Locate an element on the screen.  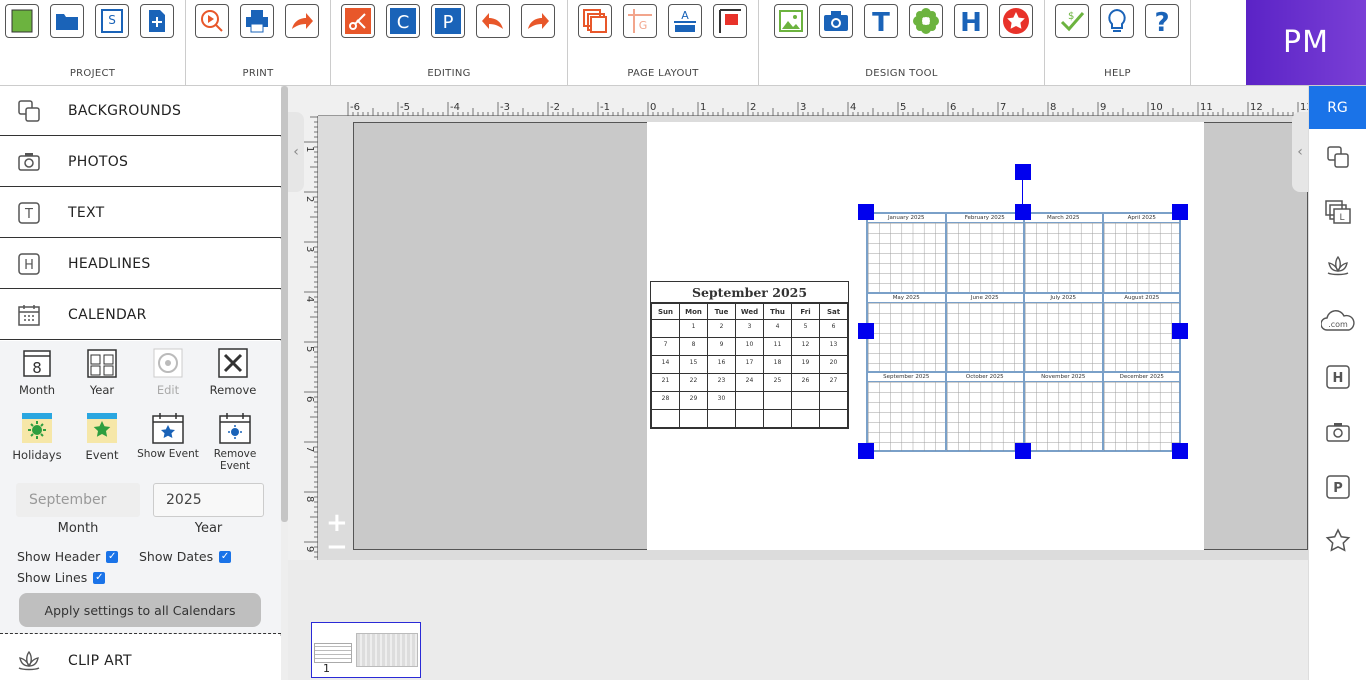
svg-text: H is located at coordinates (29, 265).